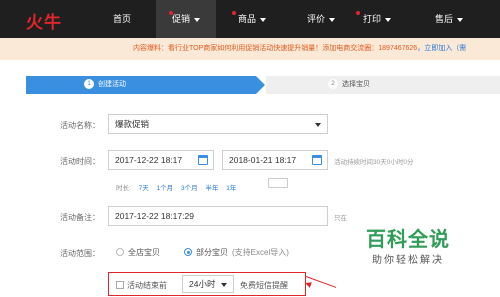 Image resolution: width=500 pixels, height=297 pixels. I want to click on remark-input: 2017-12-22 18:17:29, so click(218, 216).